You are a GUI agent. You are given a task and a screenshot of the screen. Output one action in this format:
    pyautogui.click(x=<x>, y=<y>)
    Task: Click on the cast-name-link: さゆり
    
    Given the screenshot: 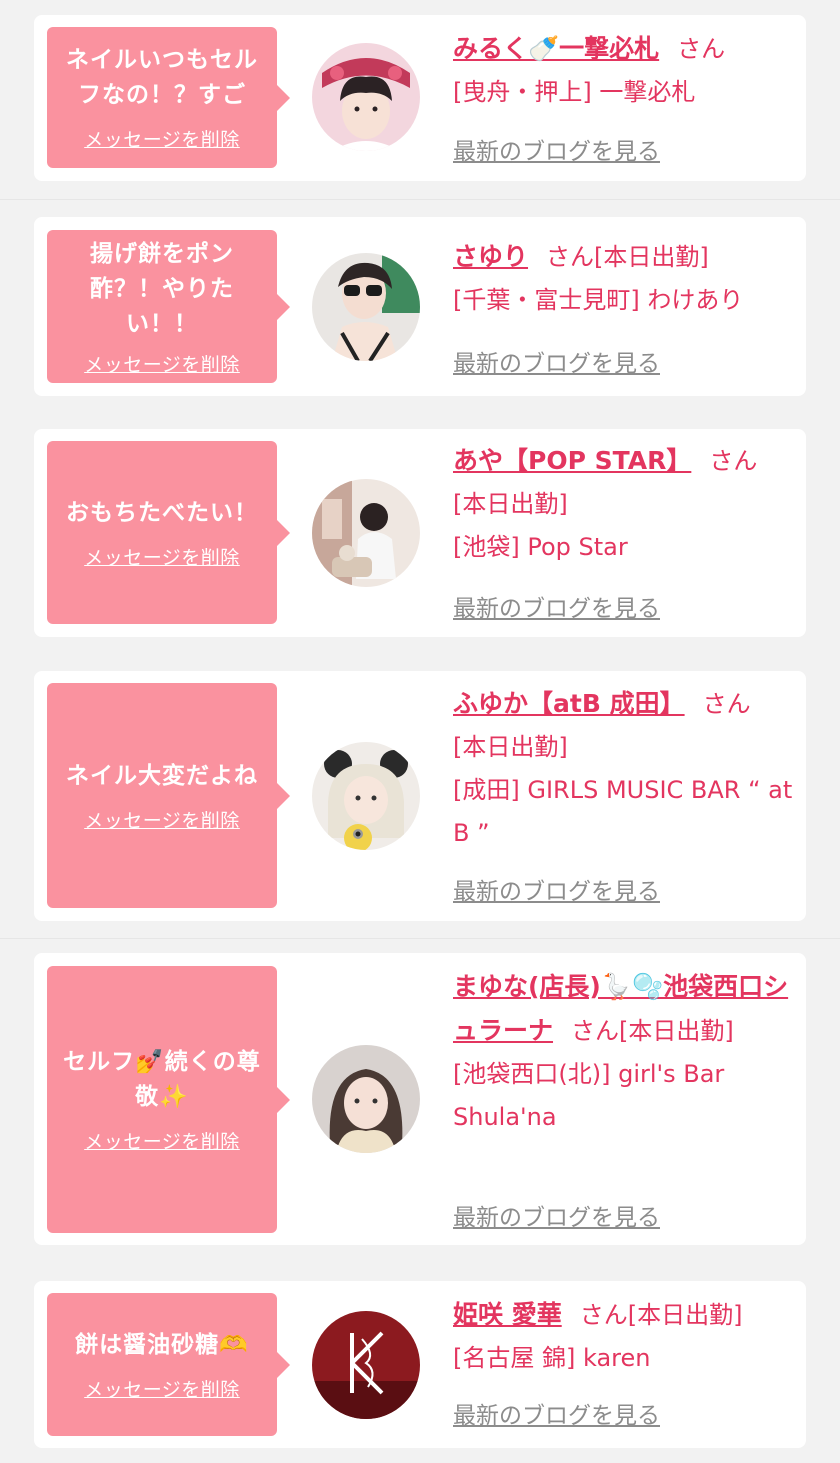 What is the action you would take?
    pyautogui.click(x=490, y=256)
    